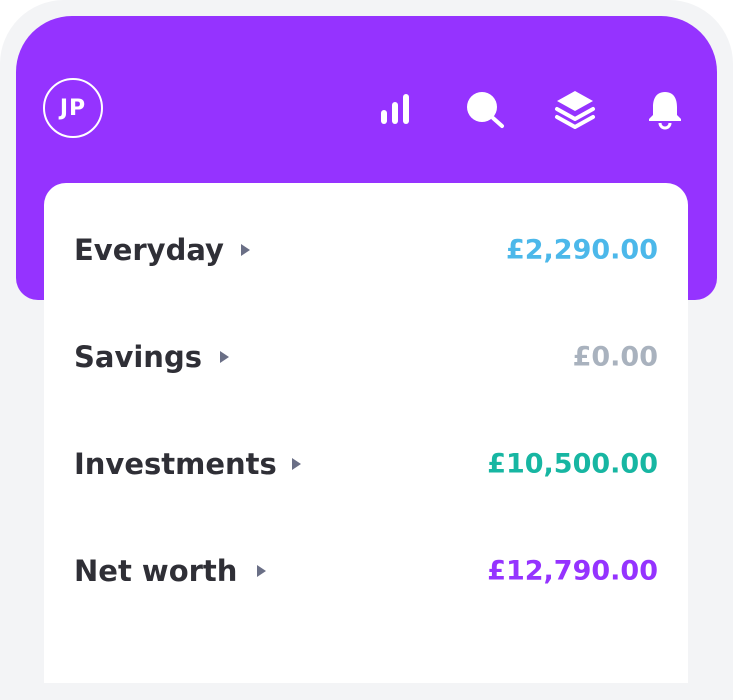 The image size is (733, 700). Describe the element at coordinates (581, 249) in the screenshot. I see `account-amount: £2,290.00` at that location.